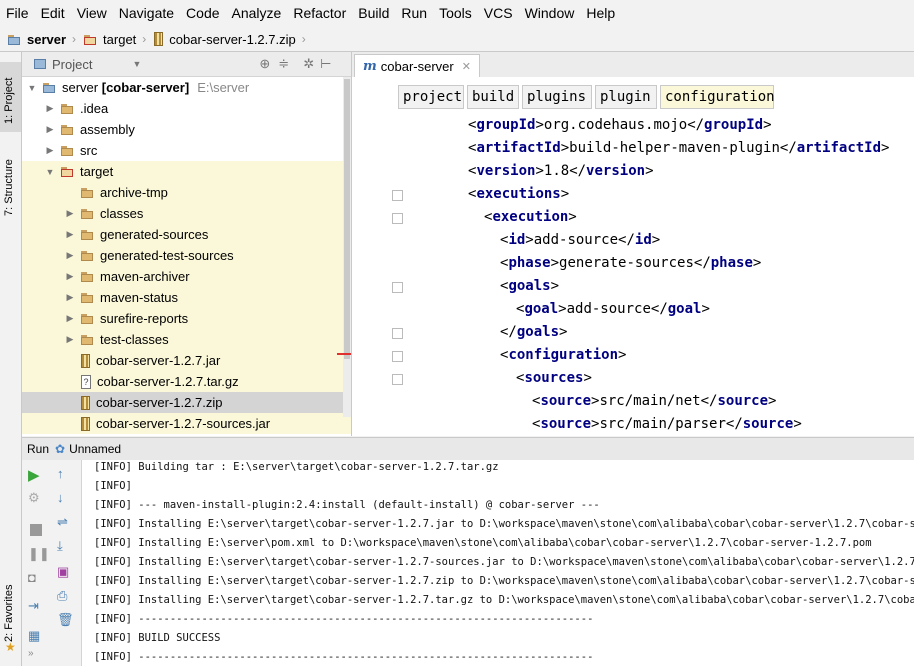 The width and height of the screenshot is (914, 666). I want to click on nav-crumb-server: server ›, so click(38, 39).